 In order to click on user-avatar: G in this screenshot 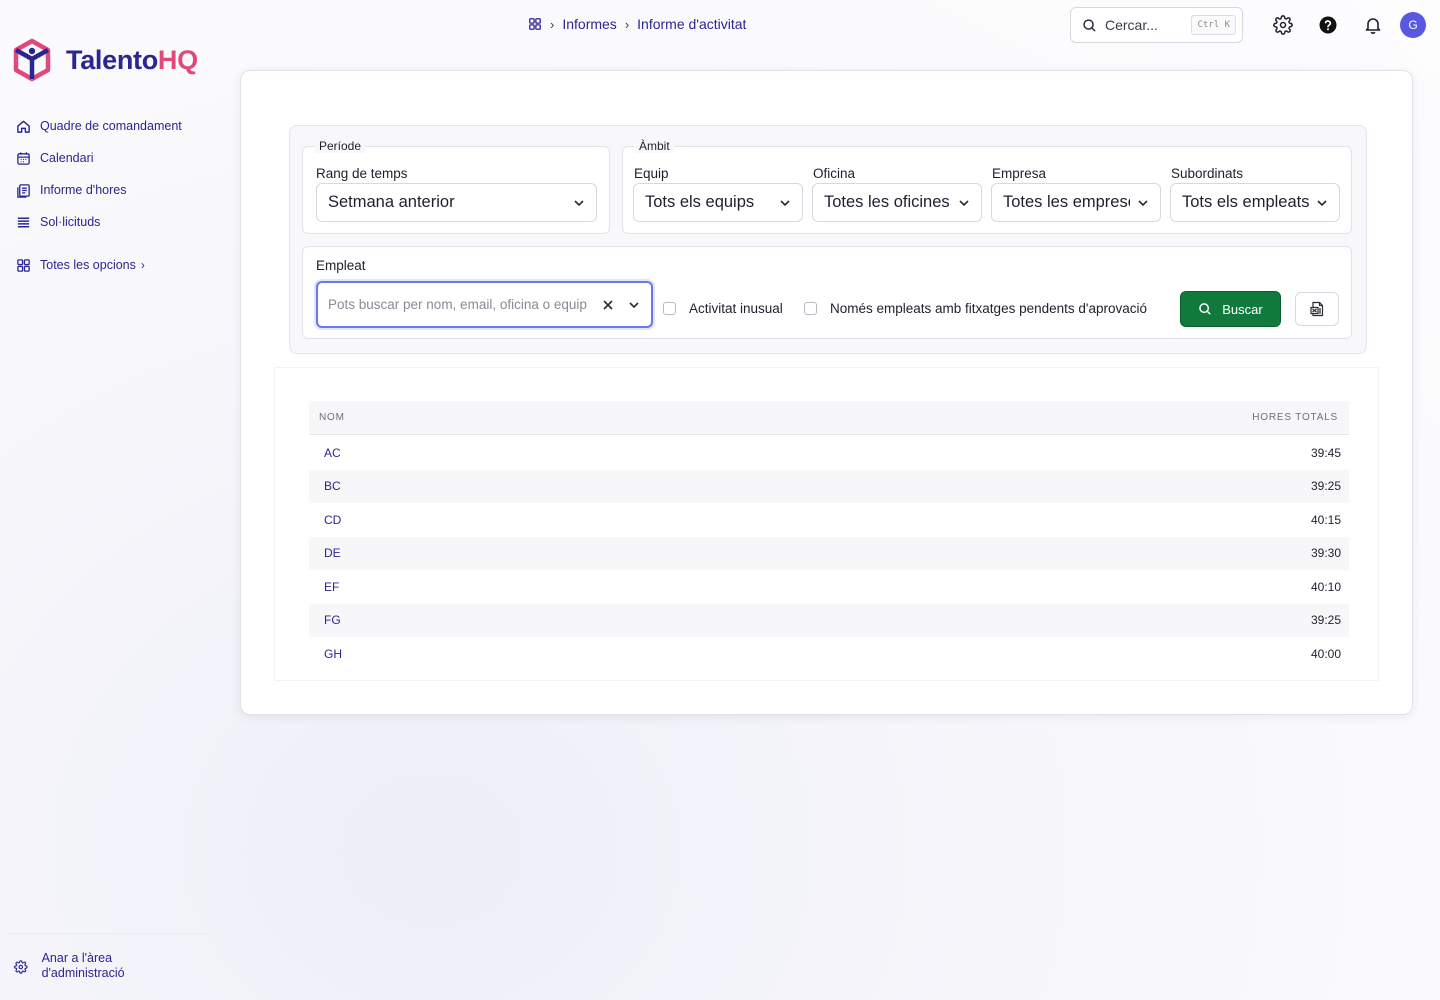, I will do `click(1413, 25)`.